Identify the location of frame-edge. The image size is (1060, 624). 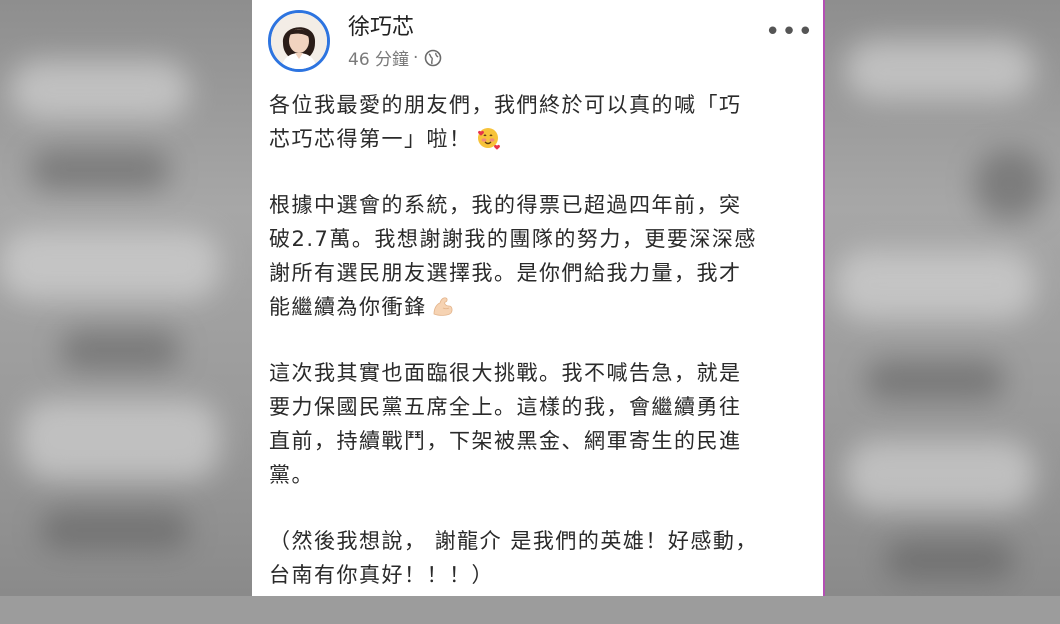
(824, 298).